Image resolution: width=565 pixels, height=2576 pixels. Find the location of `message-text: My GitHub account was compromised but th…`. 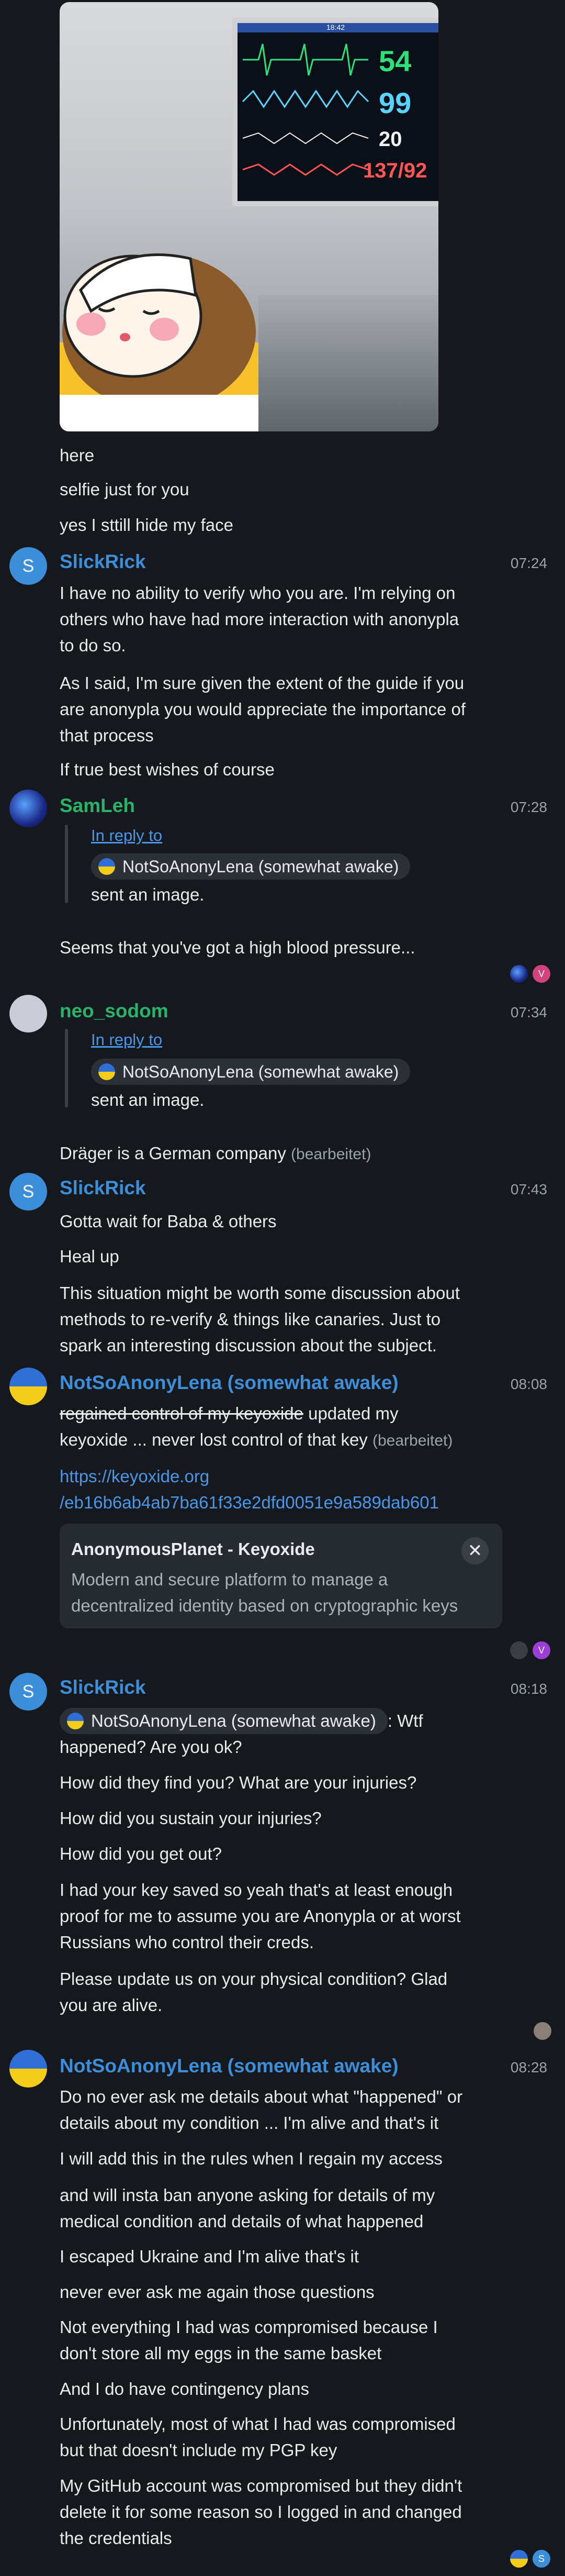

message-text: My GitHub account was compromised but th… is located at coordinates (261, 2486).